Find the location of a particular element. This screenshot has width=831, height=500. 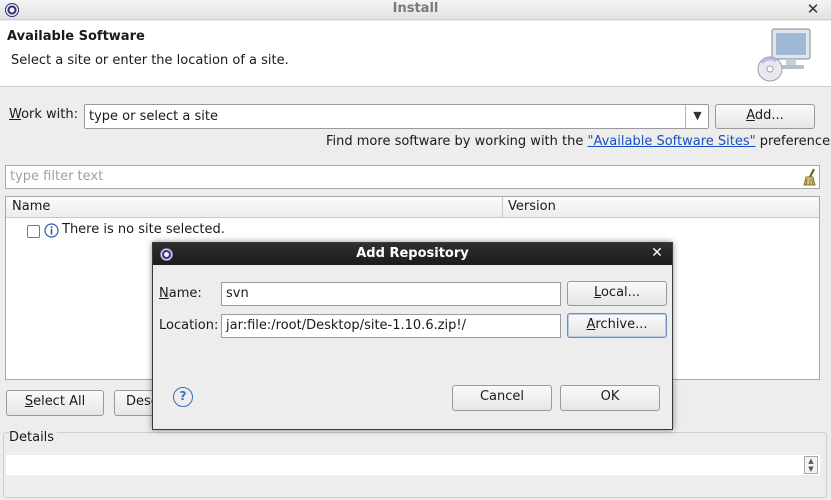

location-input: jar:file:/root/Desktop/site-1.10.6.zip!/ is located at coordinates (391, 326).